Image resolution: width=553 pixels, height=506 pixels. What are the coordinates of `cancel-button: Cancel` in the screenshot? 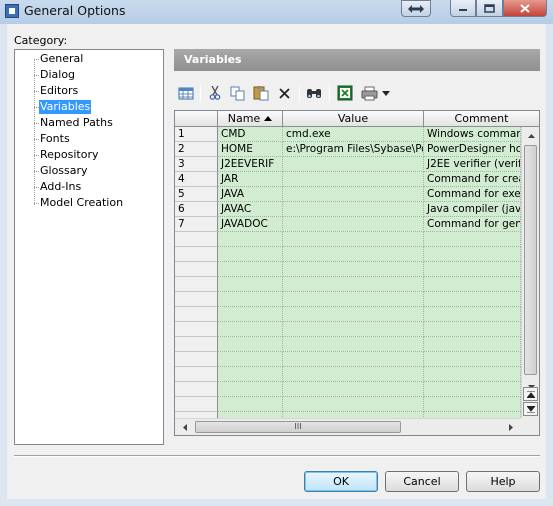 It's located at (422, 481).